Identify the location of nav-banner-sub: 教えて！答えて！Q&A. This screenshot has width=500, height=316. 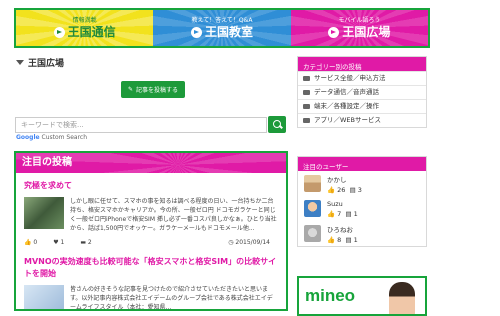
(222, 20).